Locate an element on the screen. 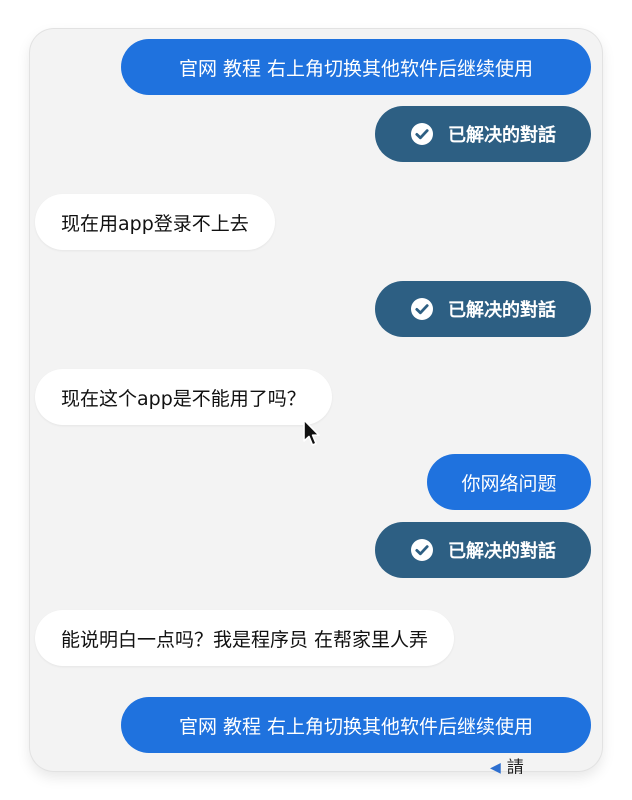 This screenshot has width=632, height=800. mouse-cursor-icon is located at coordinates (311, 432).